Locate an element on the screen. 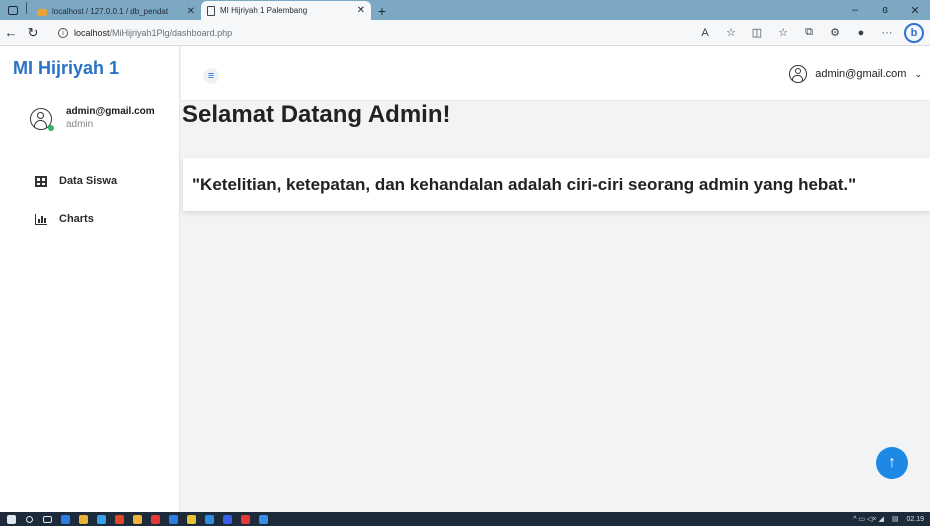 The image size is (930, 526). close-window-button: ✕ is located at coordinates (915, 10).